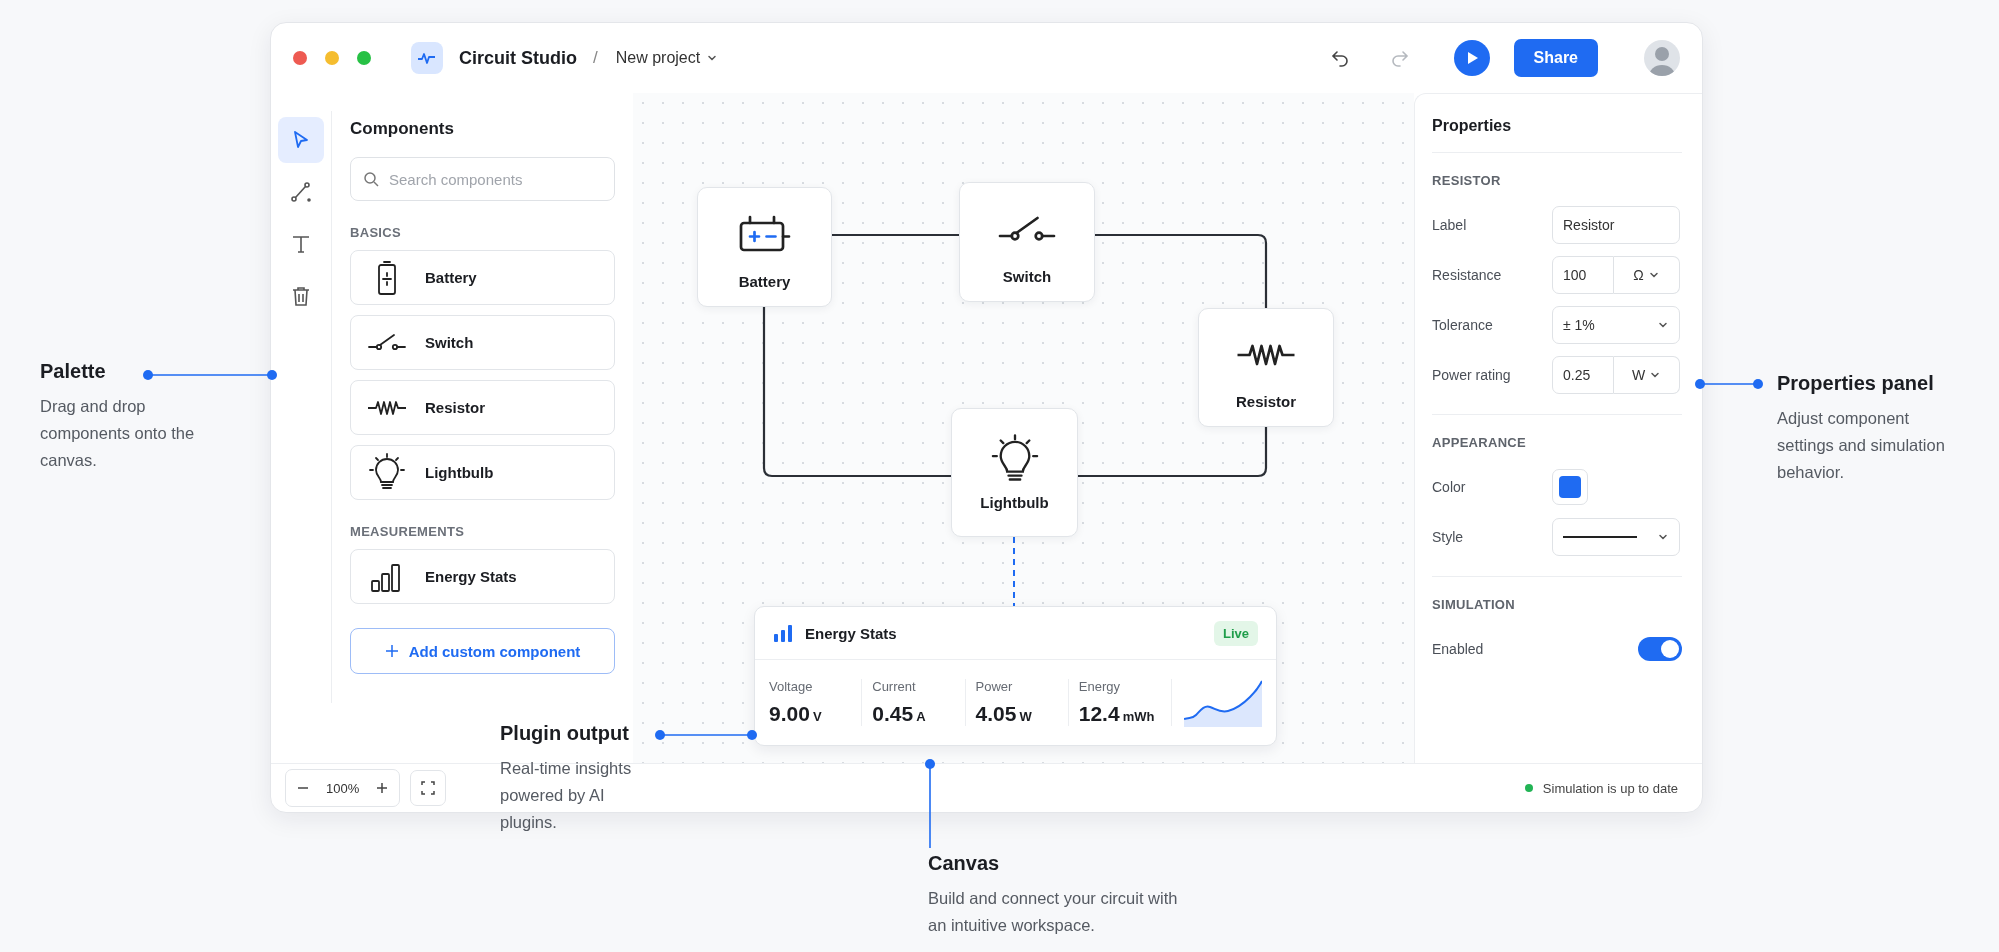 Image resolution: width=1999 pixels, height=952 pixels. I want to click on callout-title: Canvas, so click(964, 863).